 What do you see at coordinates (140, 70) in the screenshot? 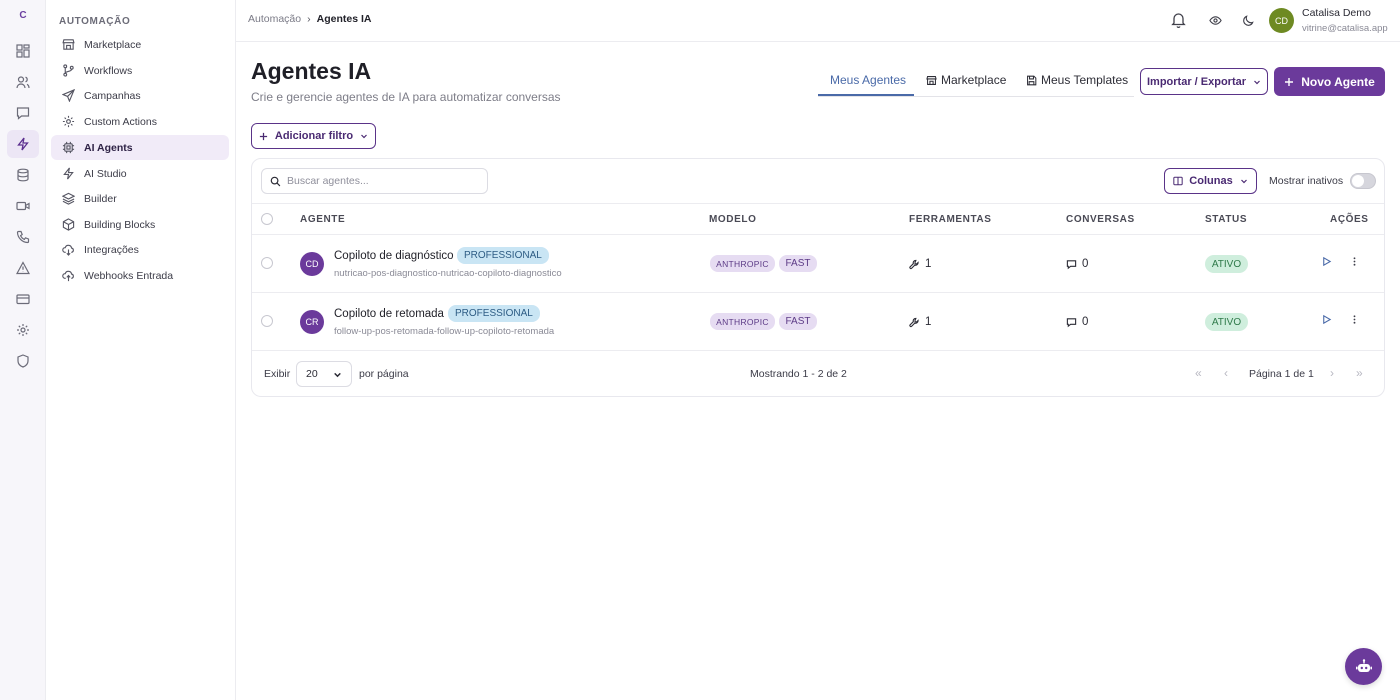
I see `sidebar-item-workflows: Workflows` at bounding box center [140, 70].